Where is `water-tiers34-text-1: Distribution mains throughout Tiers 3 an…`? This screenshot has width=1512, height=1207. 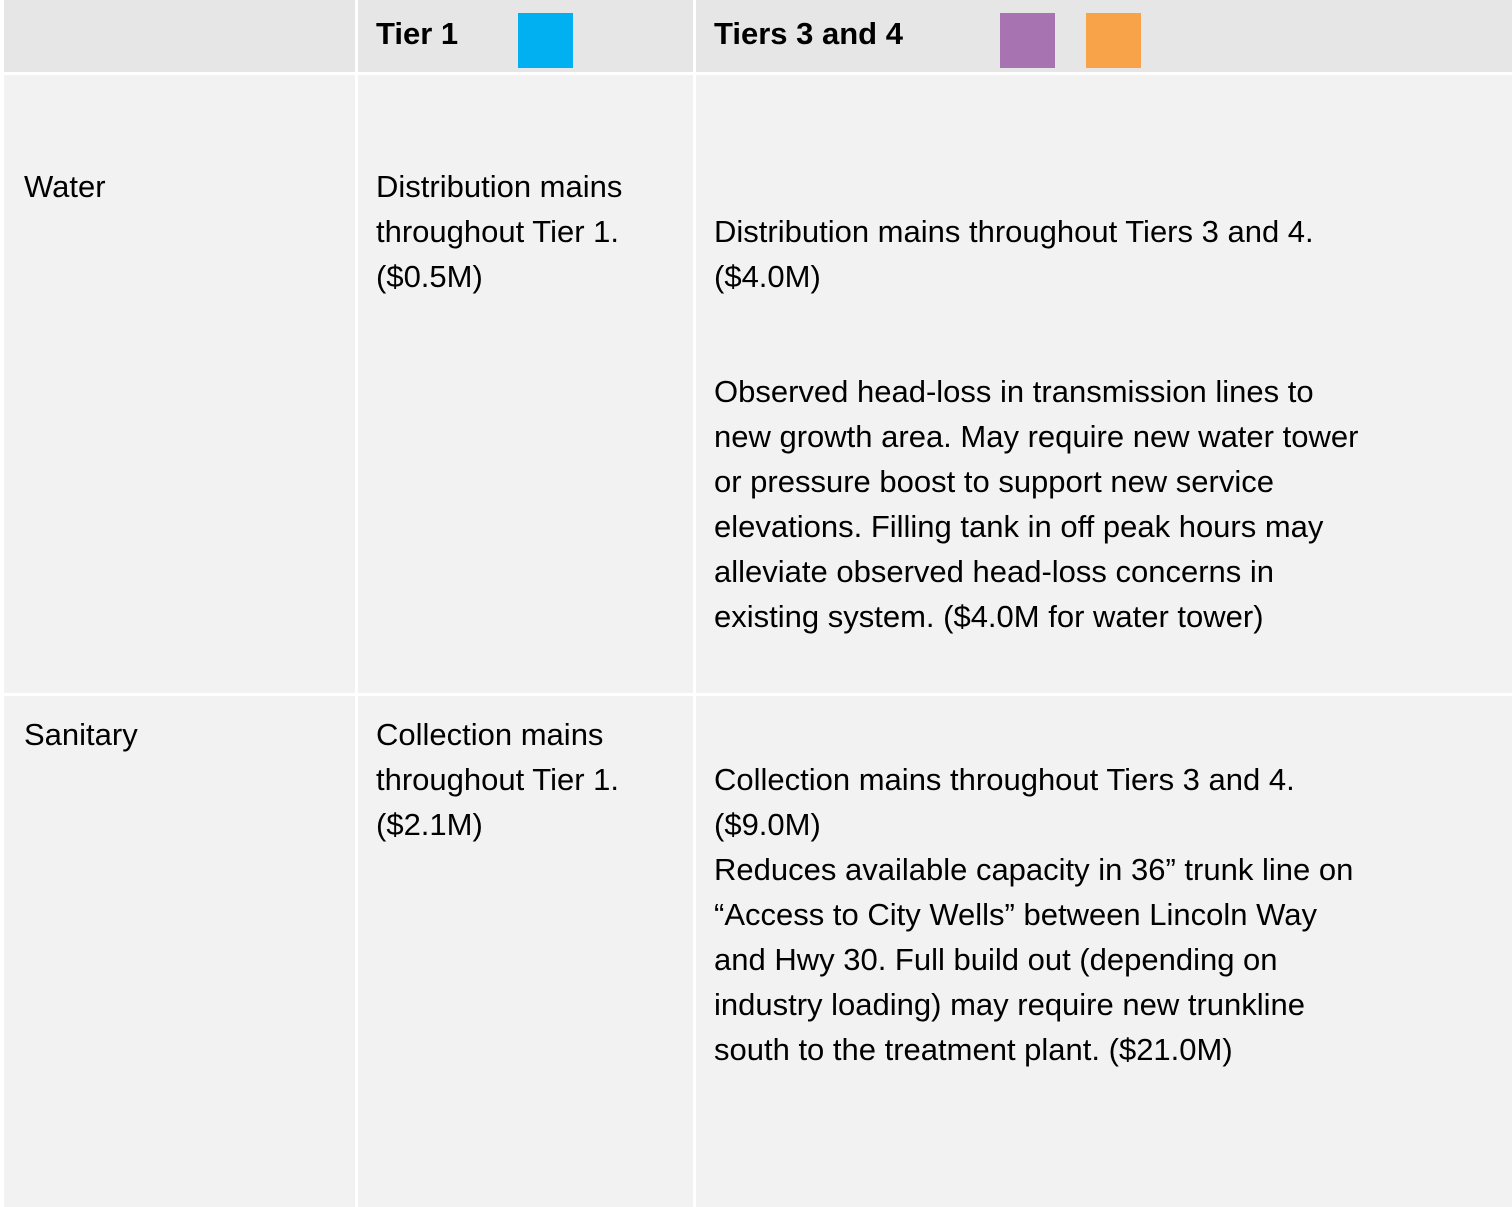 water-tiers34-text-1: Distribution mains throughout Tiers 3 an… is located at coordinates (1014, 254).